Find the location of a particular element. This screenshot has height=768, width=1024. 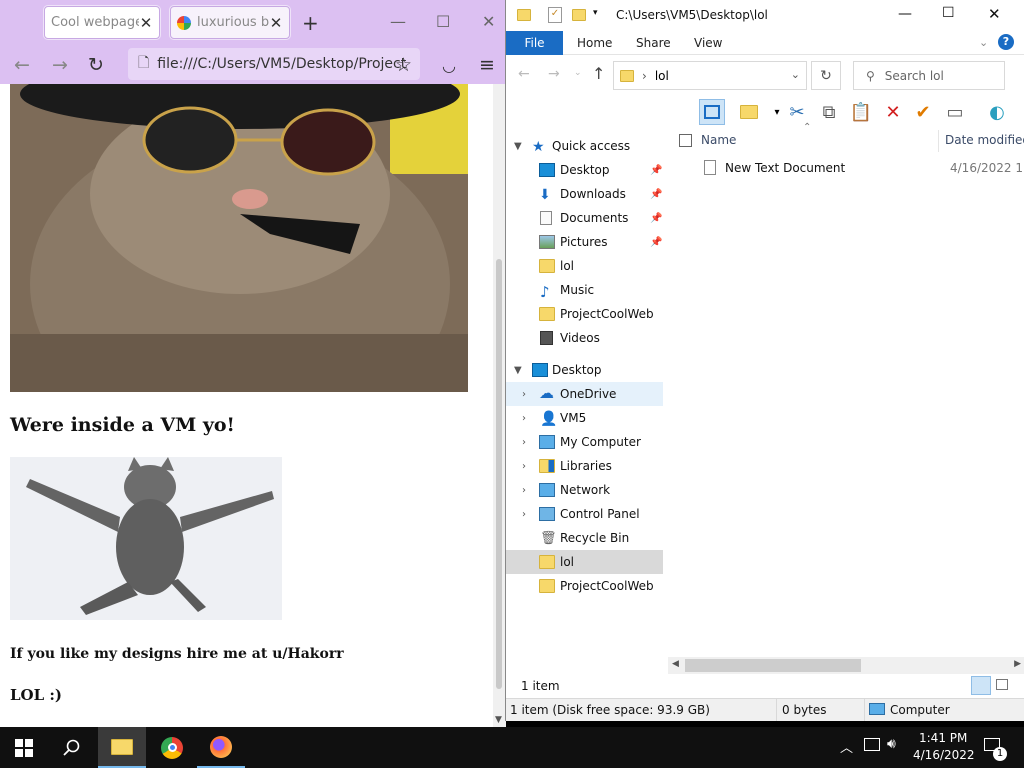

horizontal-scrollbar: ◀ ▶ is located at coordinates (846, 665).